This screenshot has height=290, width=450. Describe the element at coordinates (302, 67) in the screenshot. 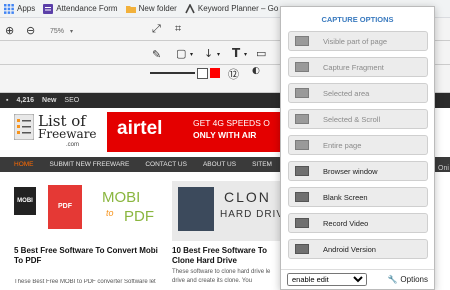

I see `fragment-icon` at that location.